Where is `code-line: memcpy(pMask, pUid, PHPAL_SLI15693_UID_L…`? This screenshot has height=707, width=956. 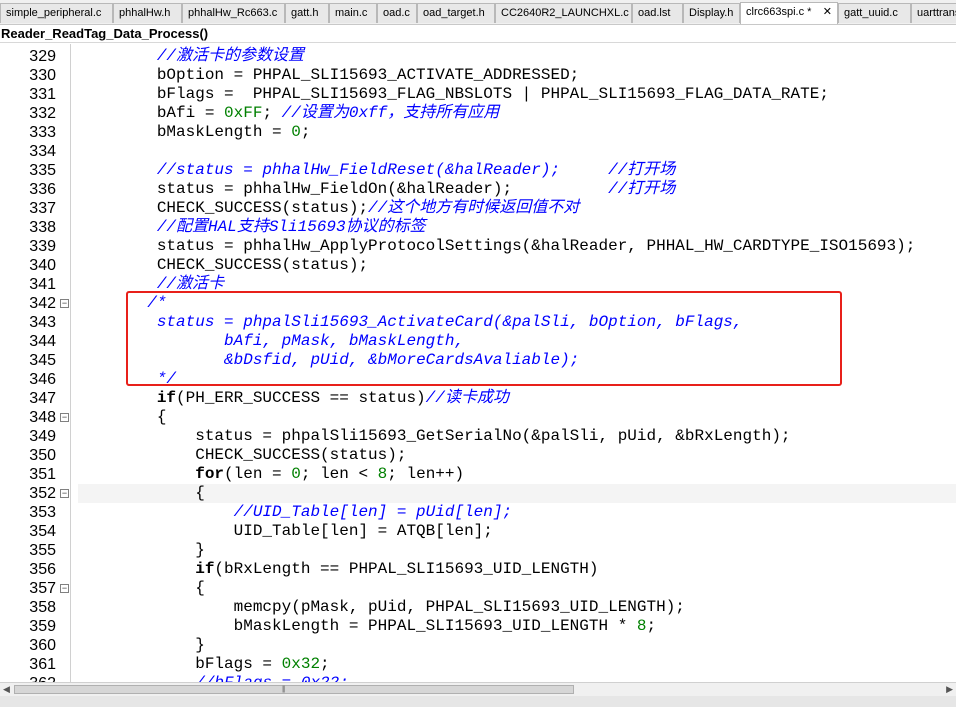 code-line: memcpy(pMask, pUid, PHPAL_SLI15693_UID_L… is located at coordinates (382, 607).